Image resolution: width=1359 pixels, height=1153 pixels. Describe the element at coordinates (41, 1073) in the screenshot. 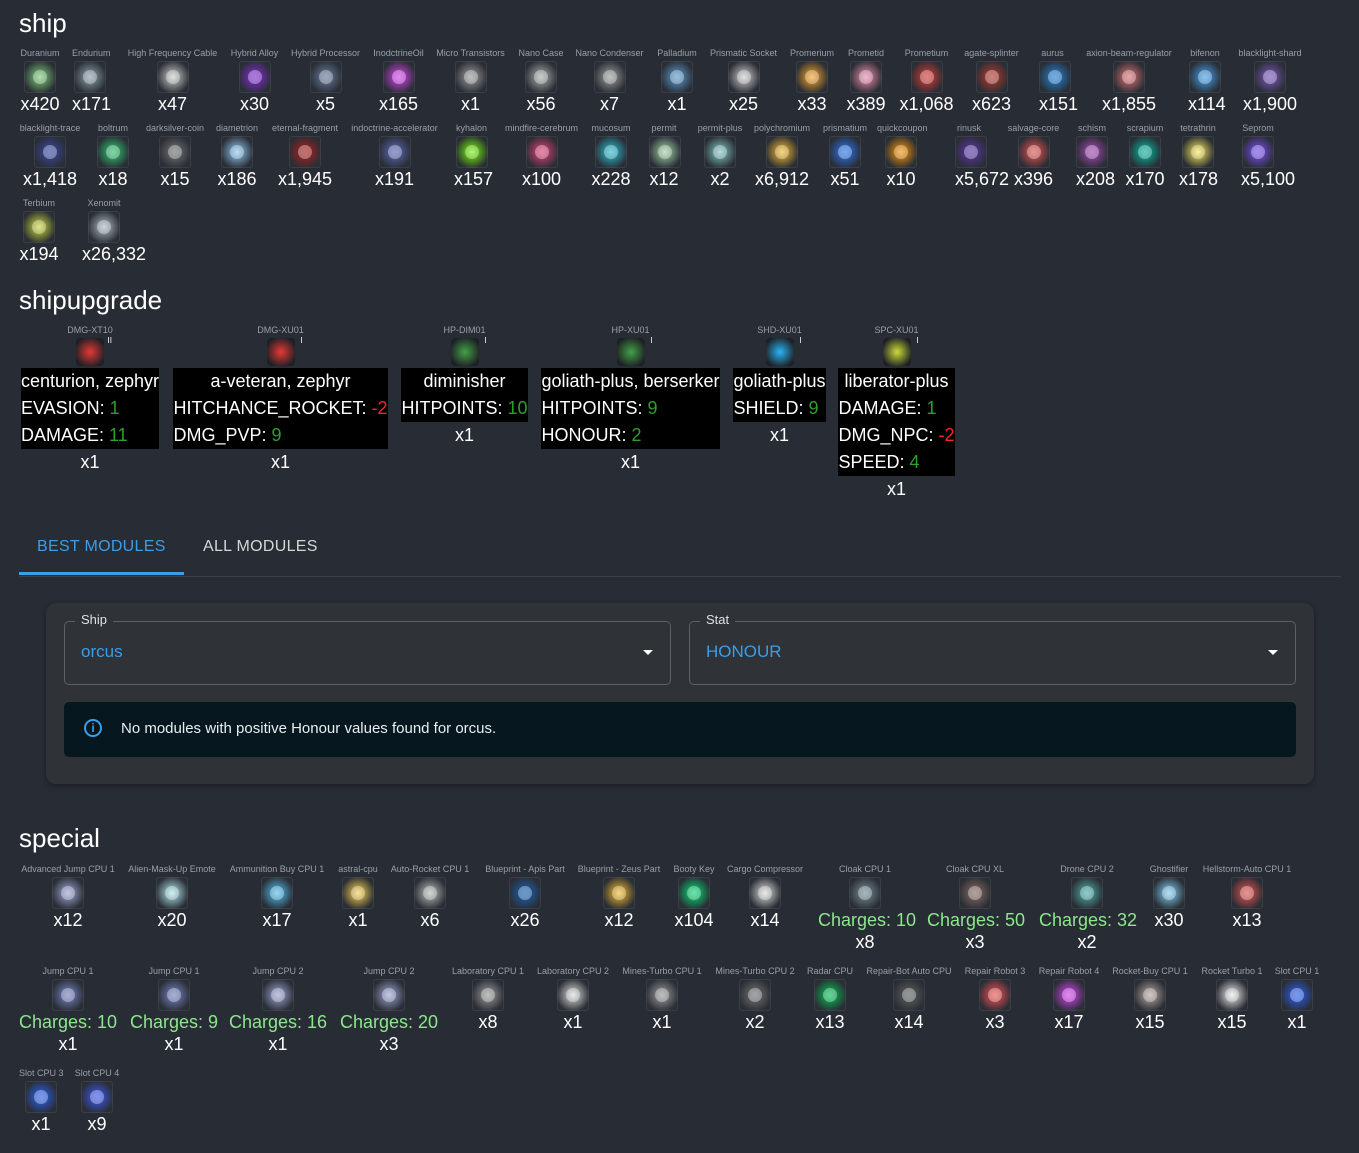

I see `item-label: Slot CPU 3` at that location.